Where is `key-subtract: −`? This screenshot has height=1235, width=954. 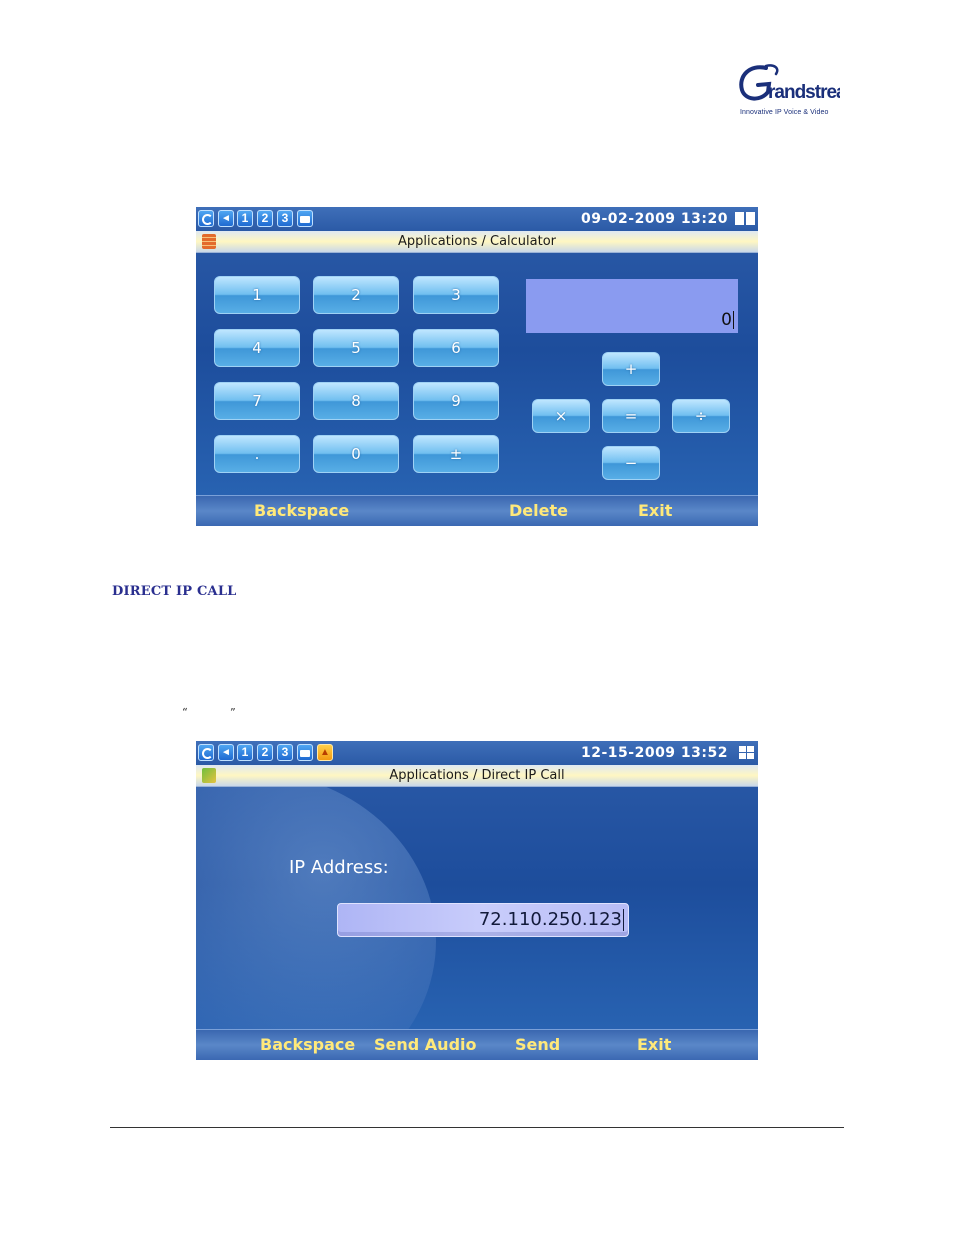 key-subtract: − is located at coordinates (631, 463).